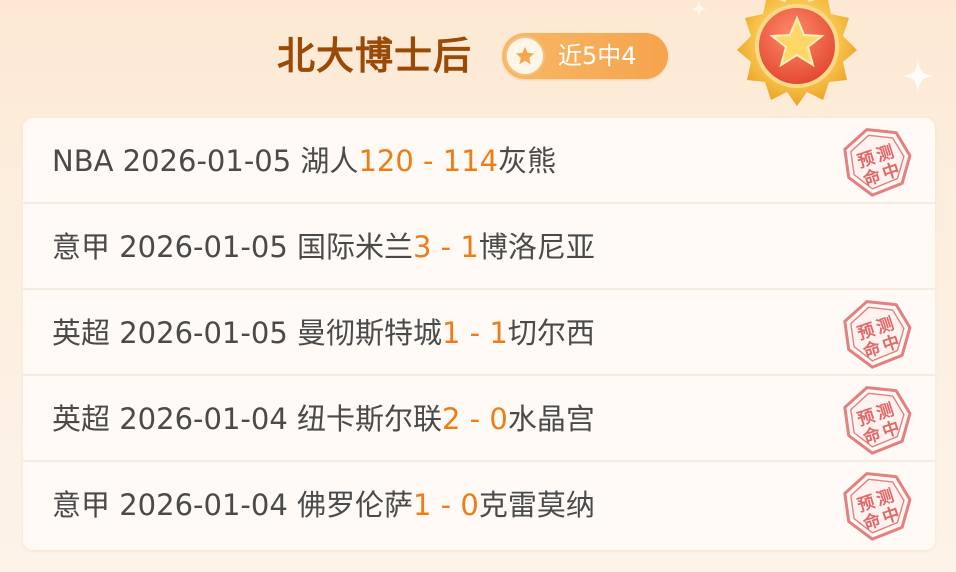 The image size is (956, 572). What do you see at coordinates (370, 333) in the screenshot?
I see `home-team: 曼彻斯特城` at bounding box center [370, 333].